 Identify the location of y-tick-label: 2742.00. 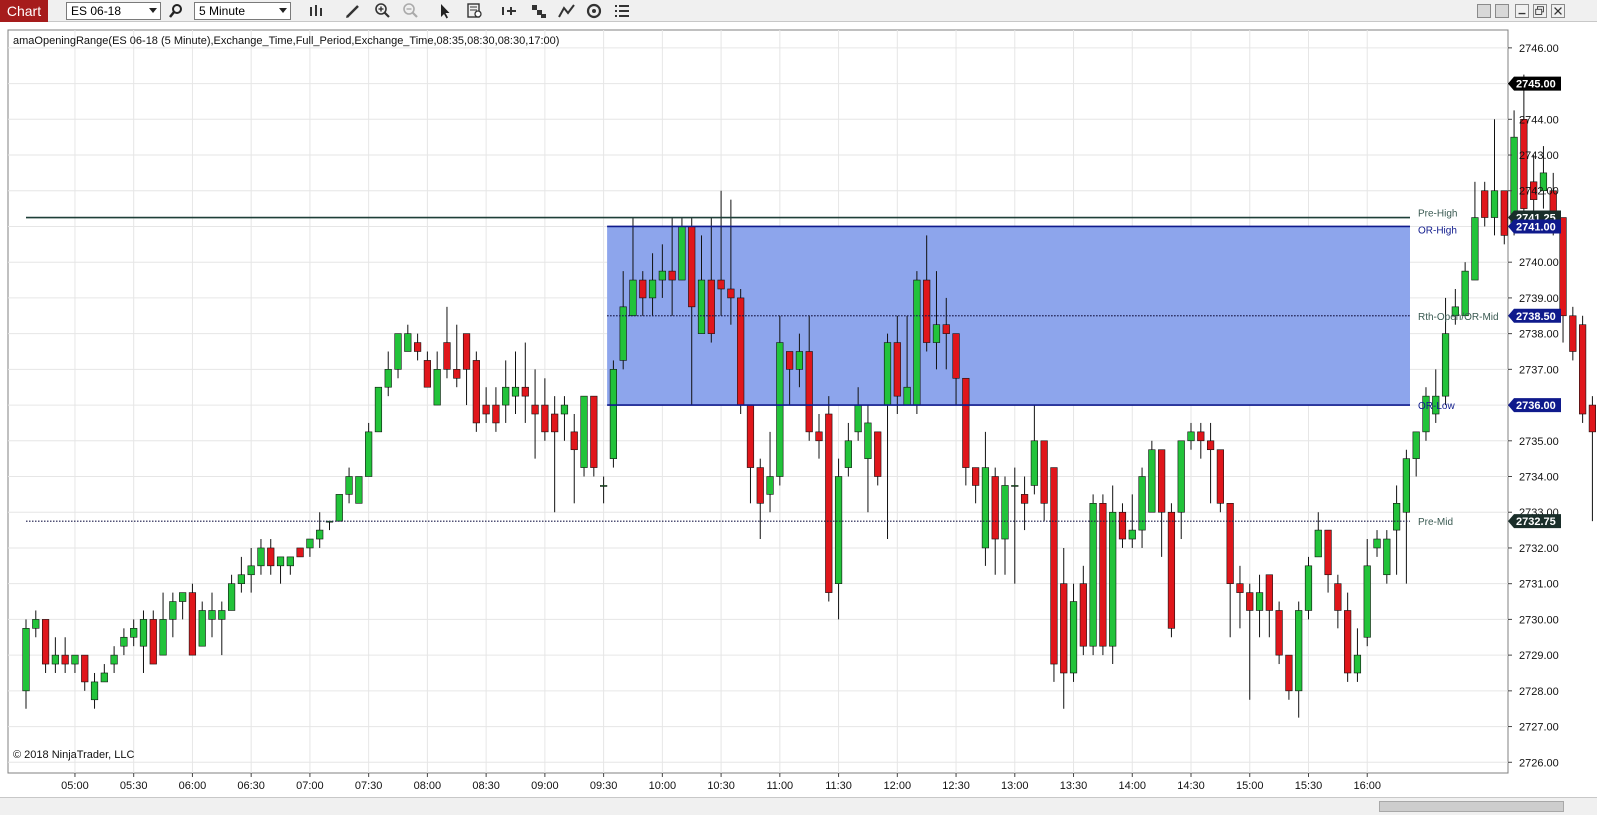
(1539, 192).